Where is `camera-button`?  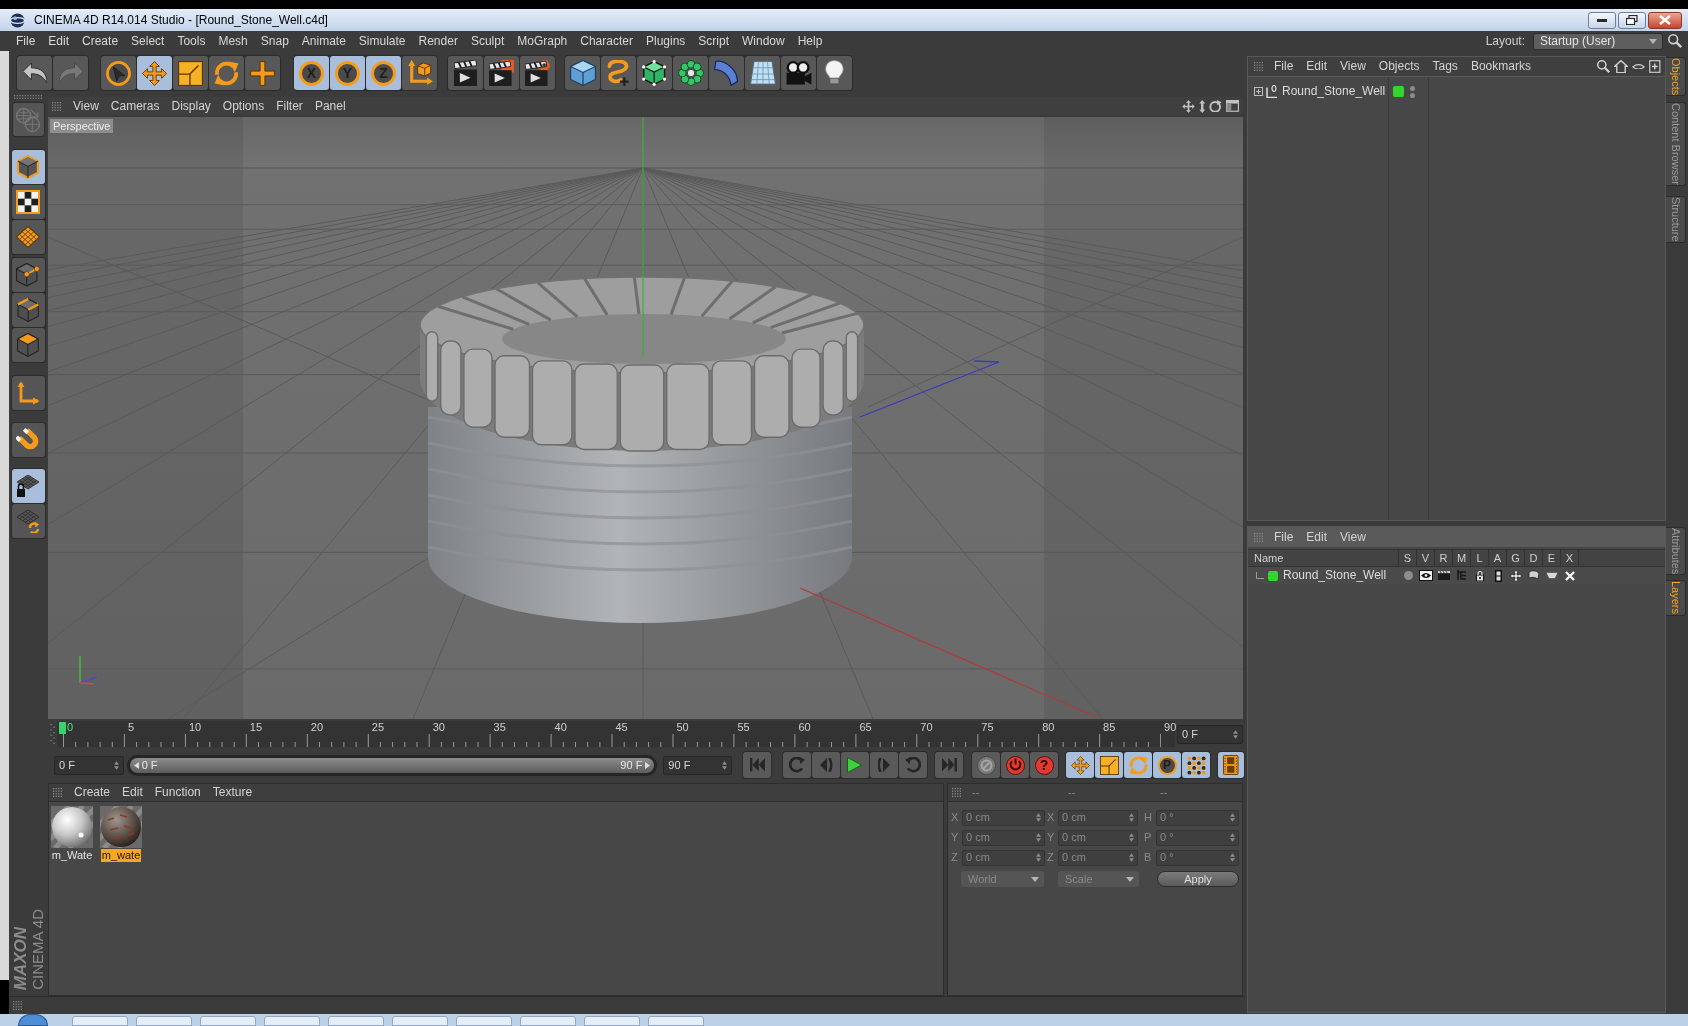
camera-button is located at coordinates (798, 73).